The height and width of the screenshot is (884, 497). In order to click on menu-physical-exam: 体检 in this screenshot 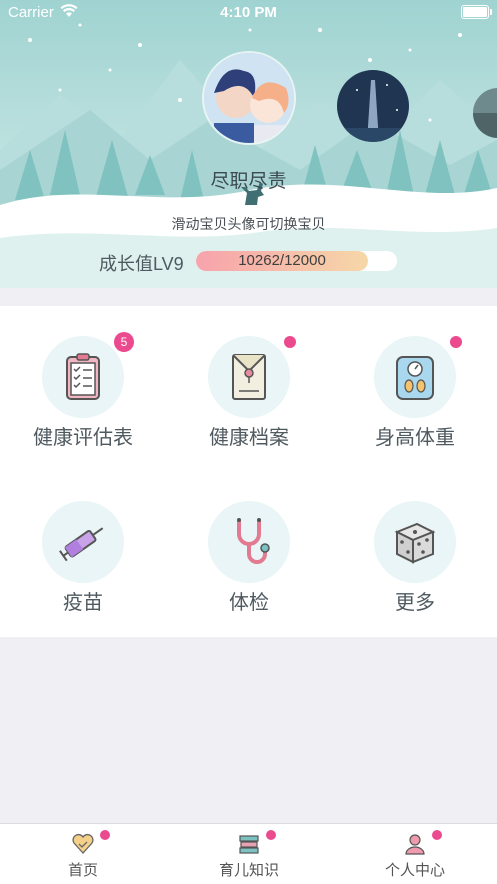, I will do `click(249, 553)`.